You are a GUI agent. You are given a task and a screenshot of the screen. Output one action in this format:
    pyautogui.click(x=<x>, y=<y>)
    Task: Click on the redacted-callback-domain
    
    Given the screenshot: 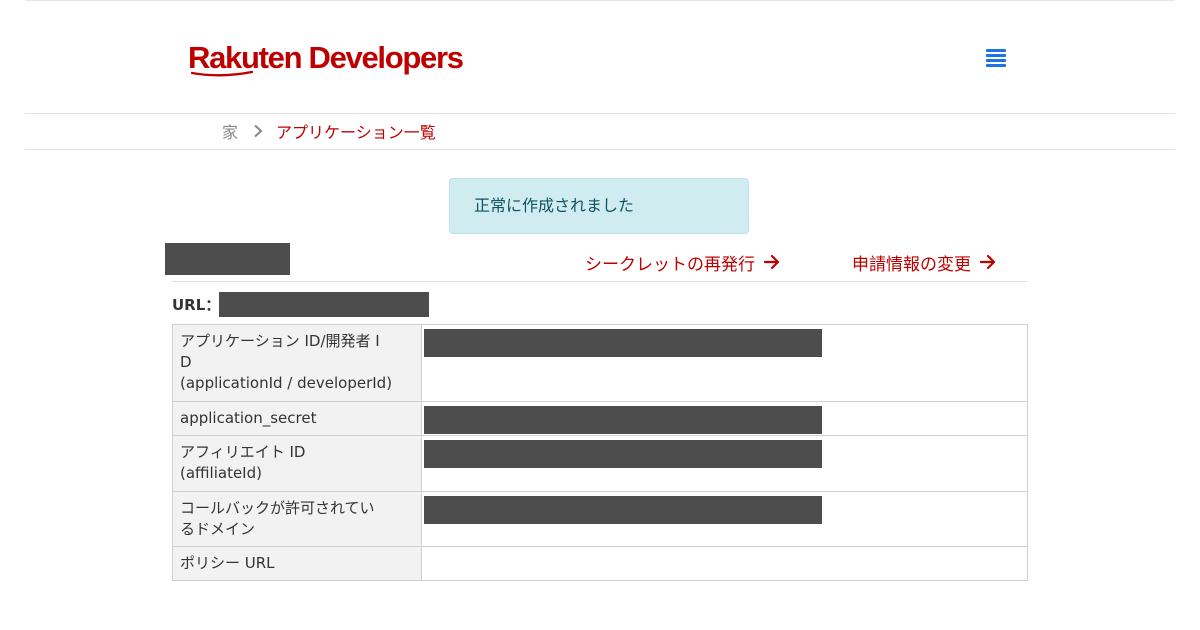 What is the action you would take?
    pyautogui.click(x=623, y=510)
    